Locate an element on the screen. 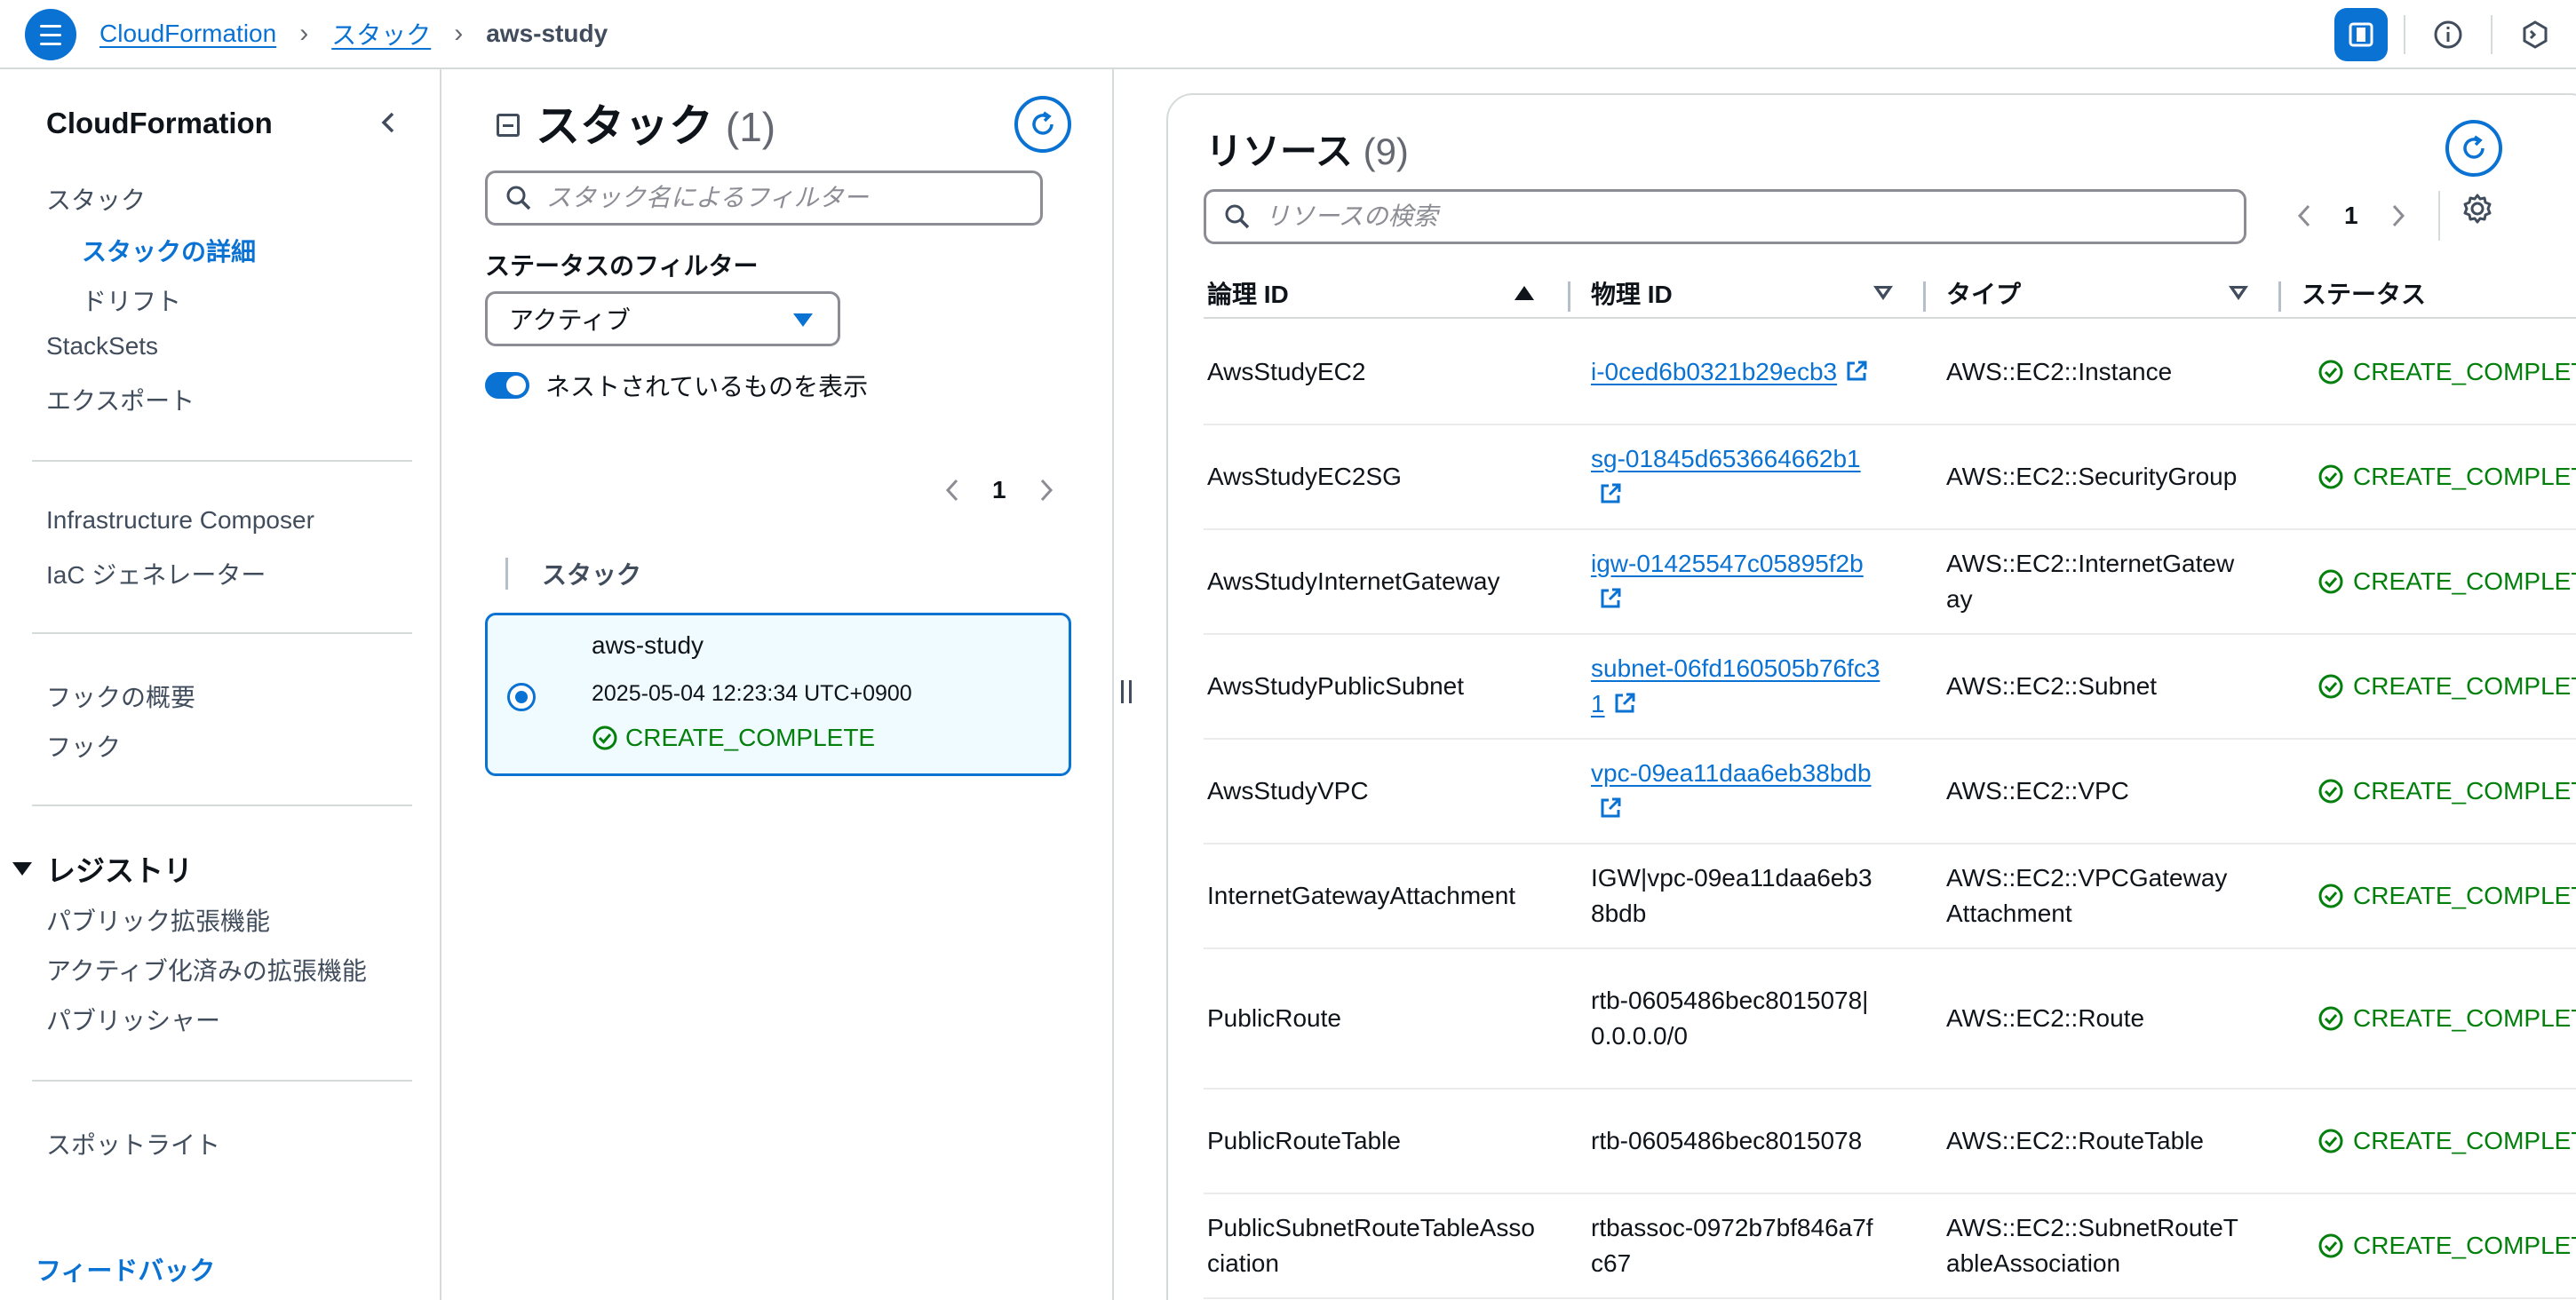 This screenshot has width=2576, height=1300. stacks-pagination: 1 is located at coordinates (999, 490).